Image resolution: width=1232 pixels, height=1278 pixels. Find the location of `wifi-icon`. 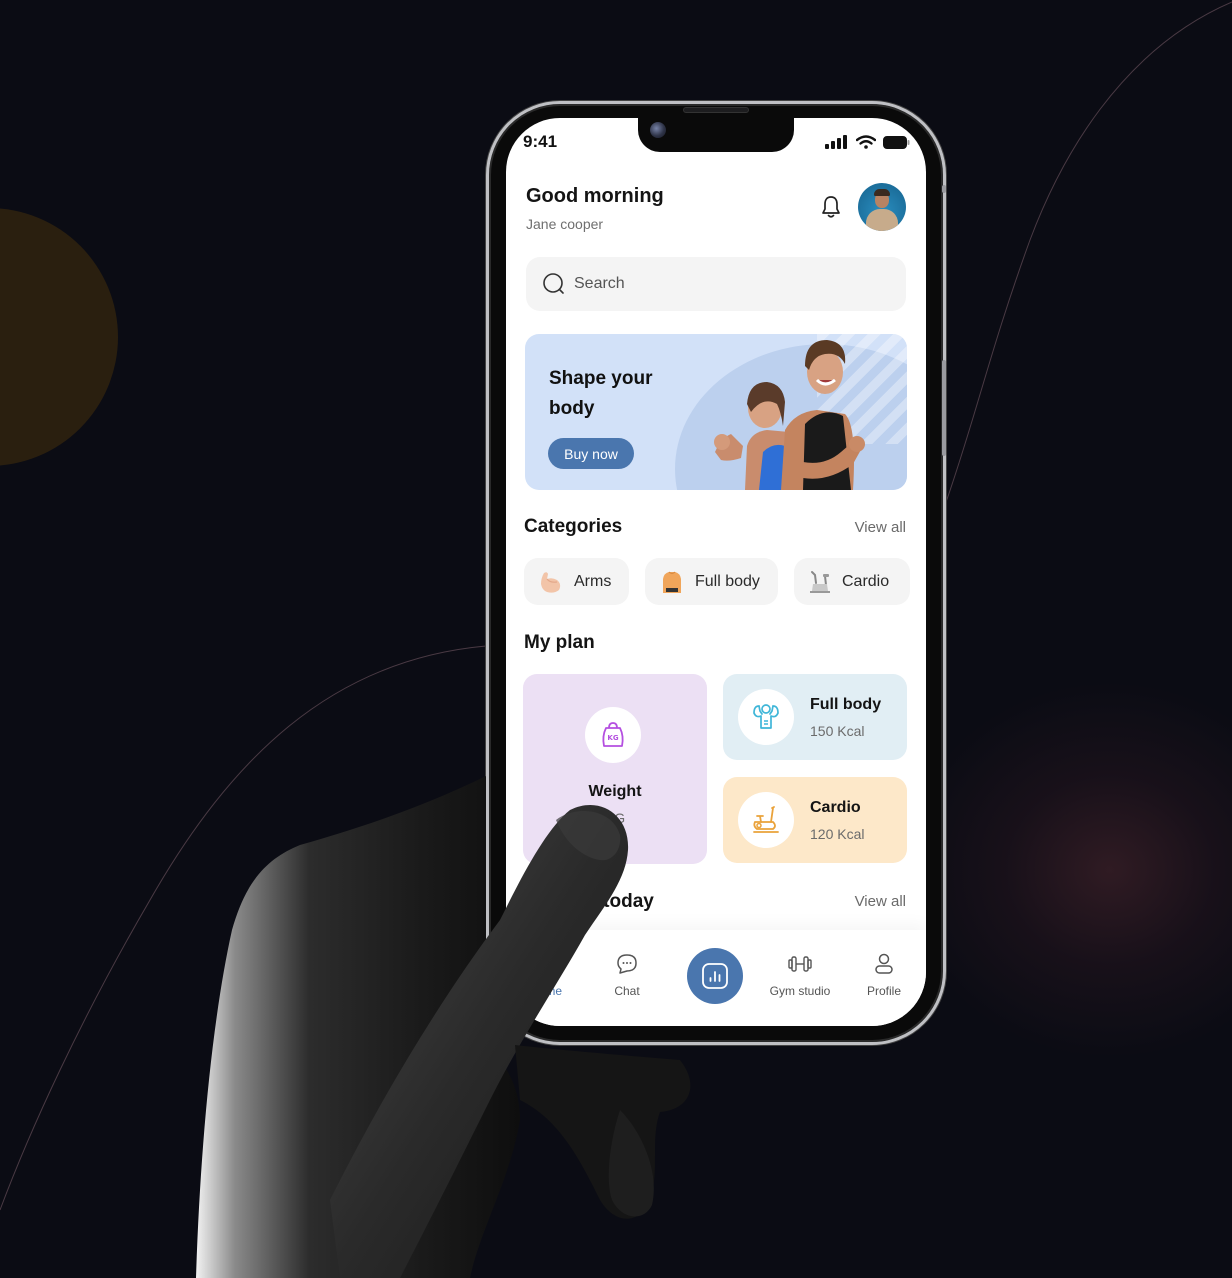

wifi-icon is located at coordinates (866, 142).